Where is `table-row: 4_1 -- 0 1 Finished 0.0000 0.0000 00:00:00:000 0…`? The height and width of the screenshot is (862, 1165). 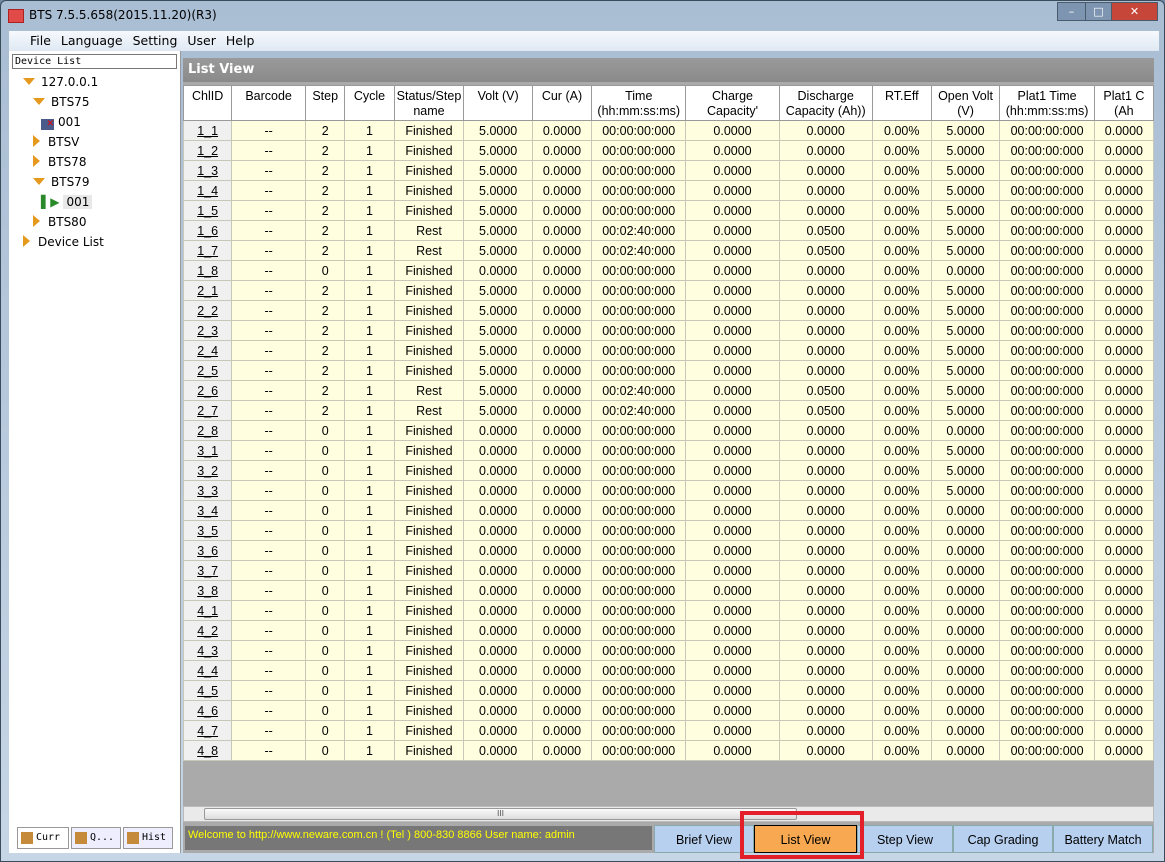 table-row: 4_1 -- 0 1 Finished 0.0000 0.0000 00:00:00:000 0… is located at coordinates (668, 610).